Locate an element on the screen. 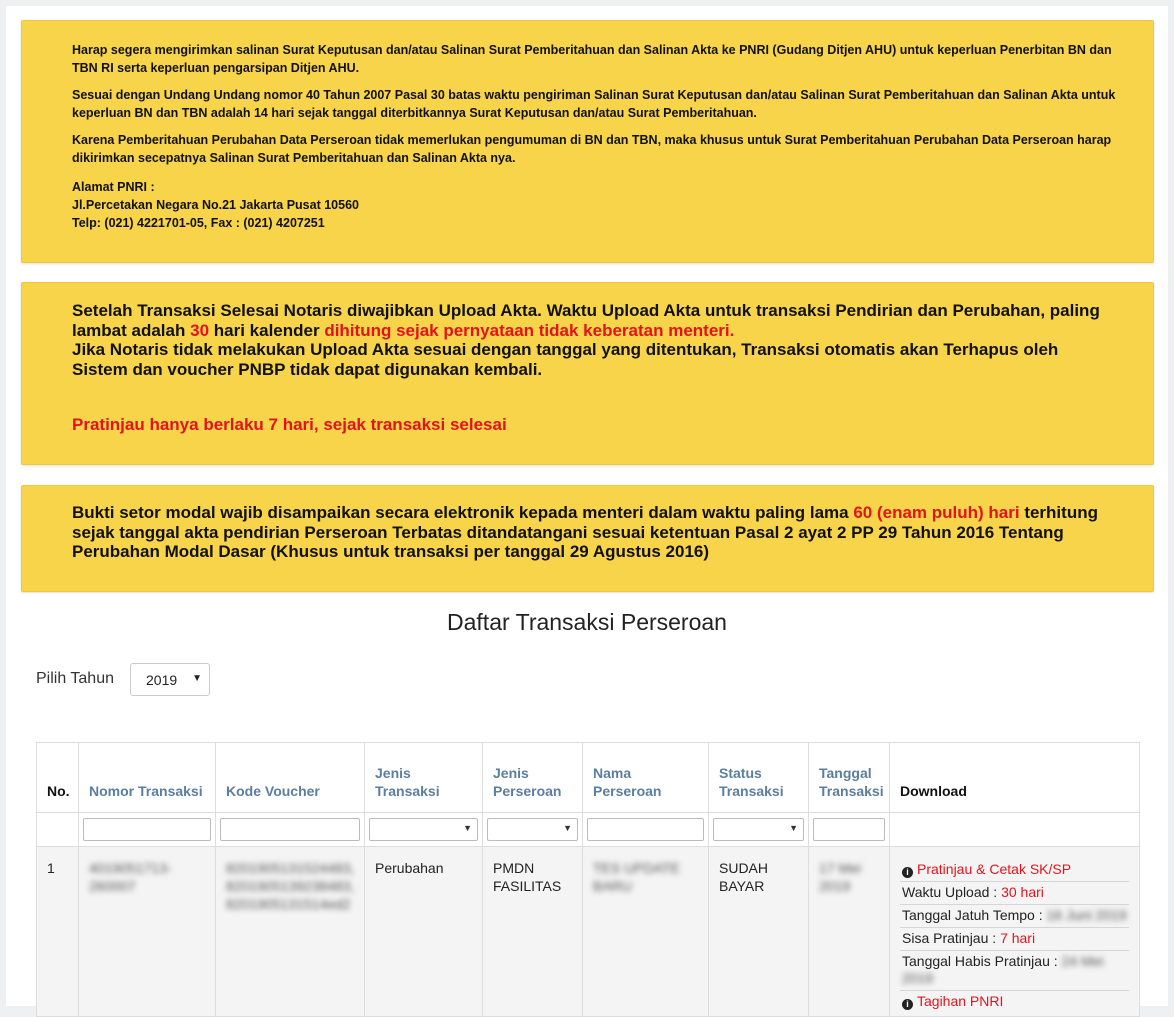 This screenshot has width=1174, height=1017. preview-expiry-line: Tanggal Habis Pratinjau : 24 Mei 2019 is located at coordinates (1014, 971).